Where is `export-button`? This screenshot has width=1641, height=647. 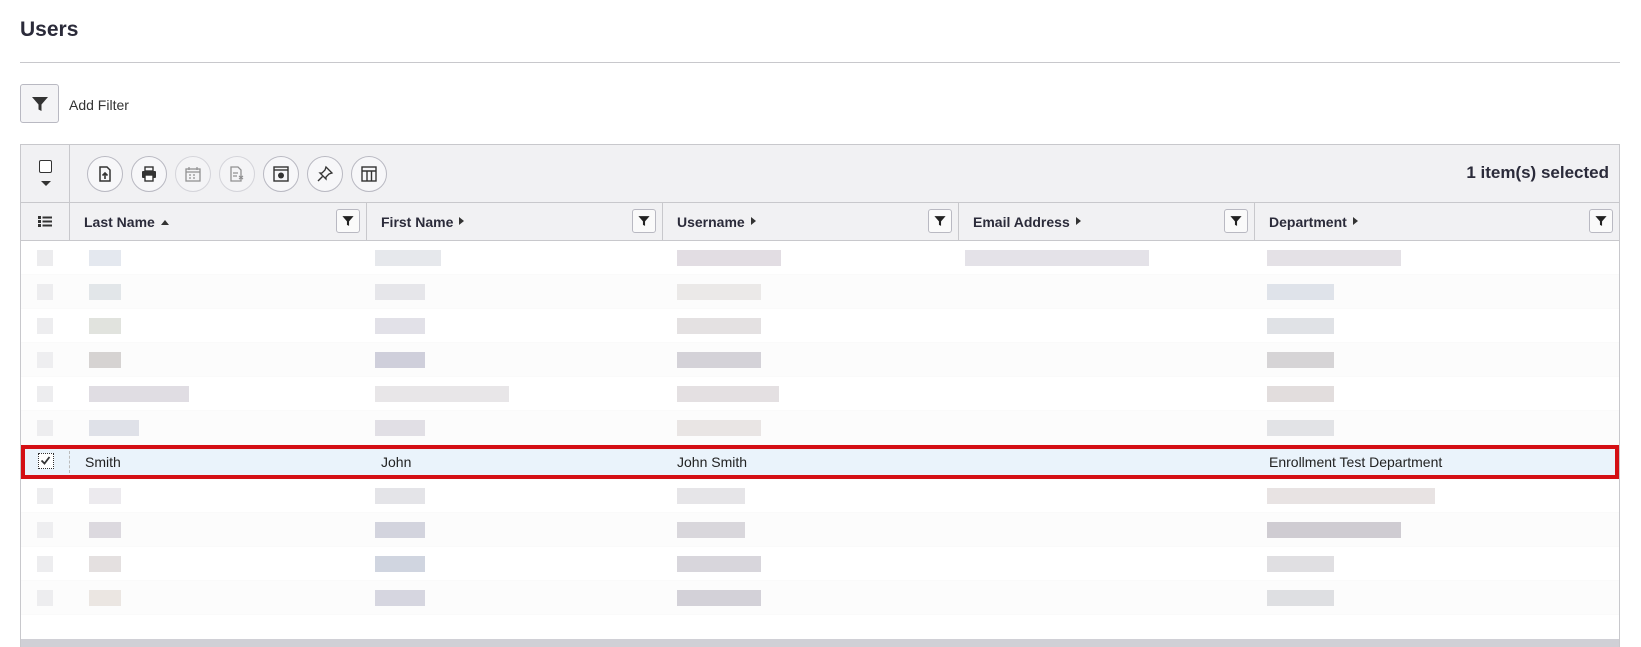 export-button is located at coordinates (105, 174).